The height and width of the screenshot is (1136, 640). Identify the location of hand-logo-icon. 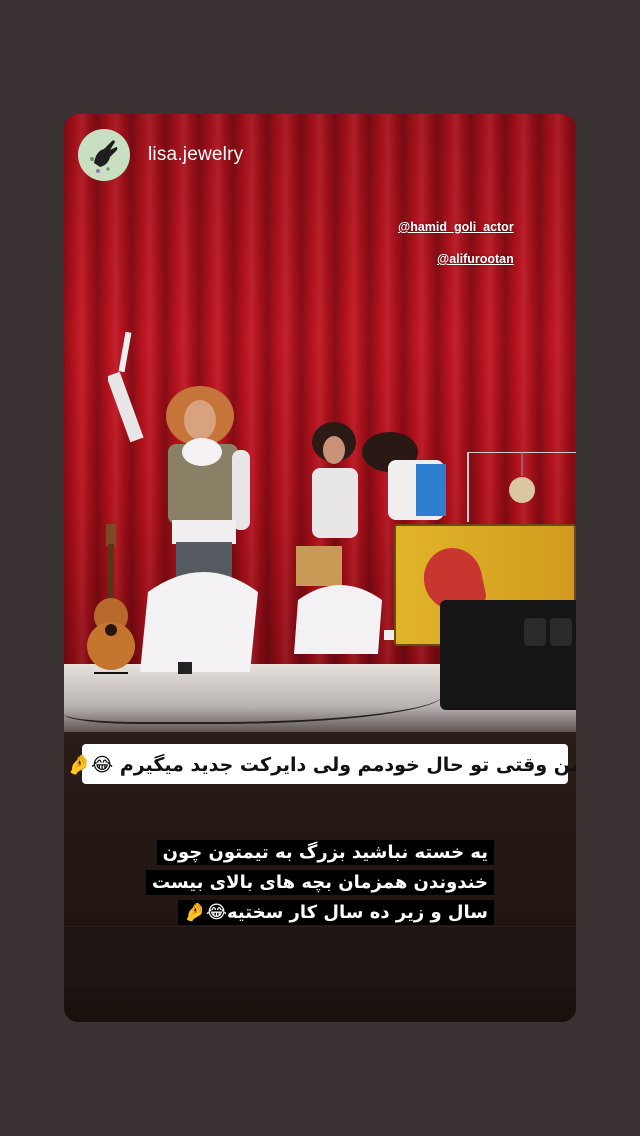
(104, 155).